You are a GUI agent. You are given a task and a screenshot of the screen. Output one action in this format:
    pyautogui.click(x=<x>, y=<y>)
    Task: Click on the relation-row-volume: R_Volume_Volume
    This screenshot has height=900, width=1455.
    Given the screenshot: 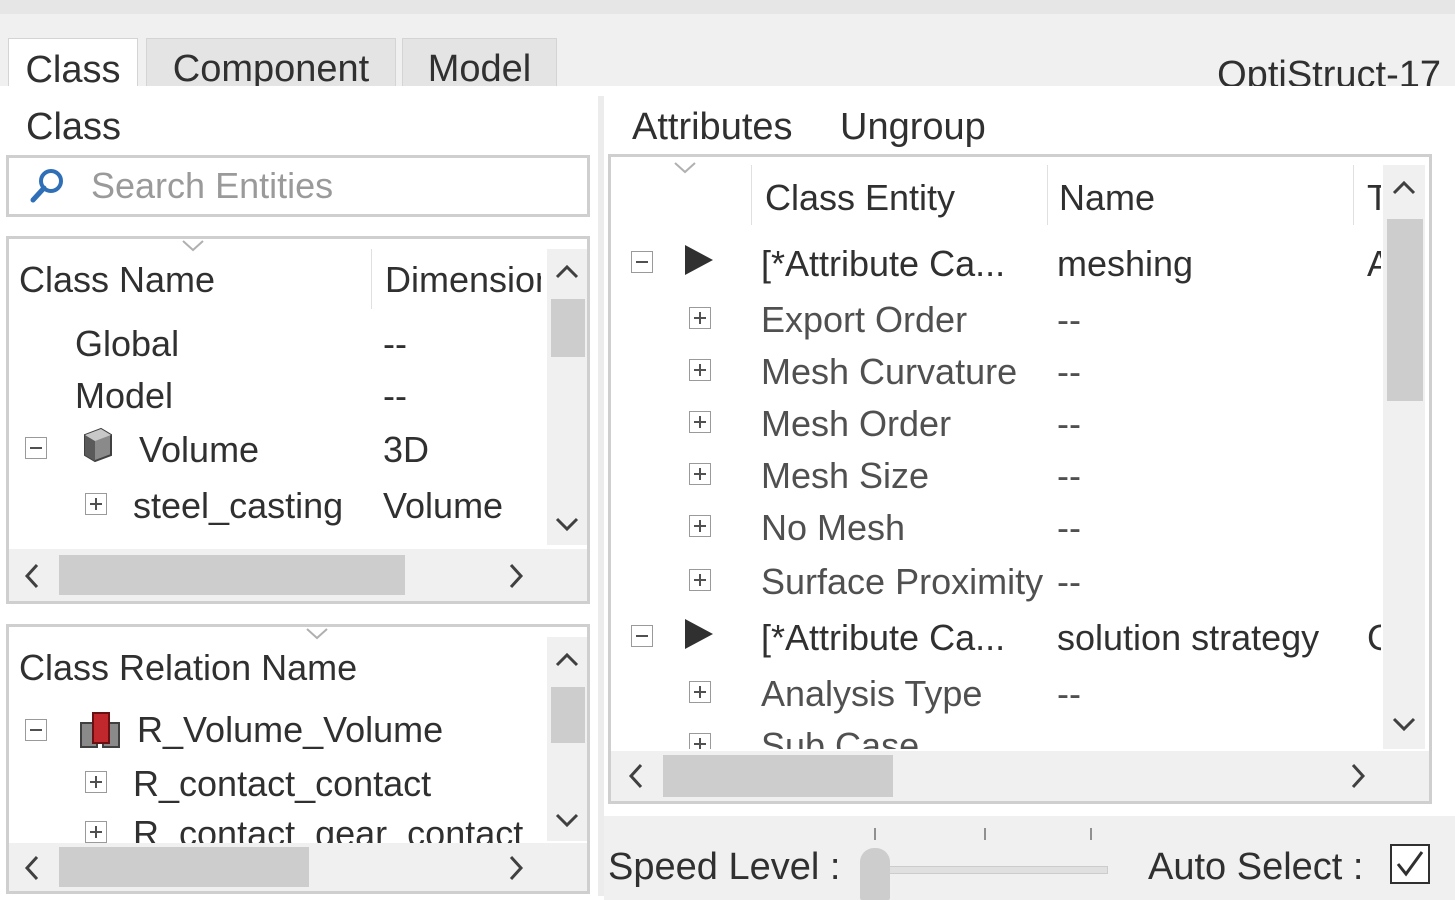 What is the action you would take?
    pyautogui.click(x=290, y=730)
    